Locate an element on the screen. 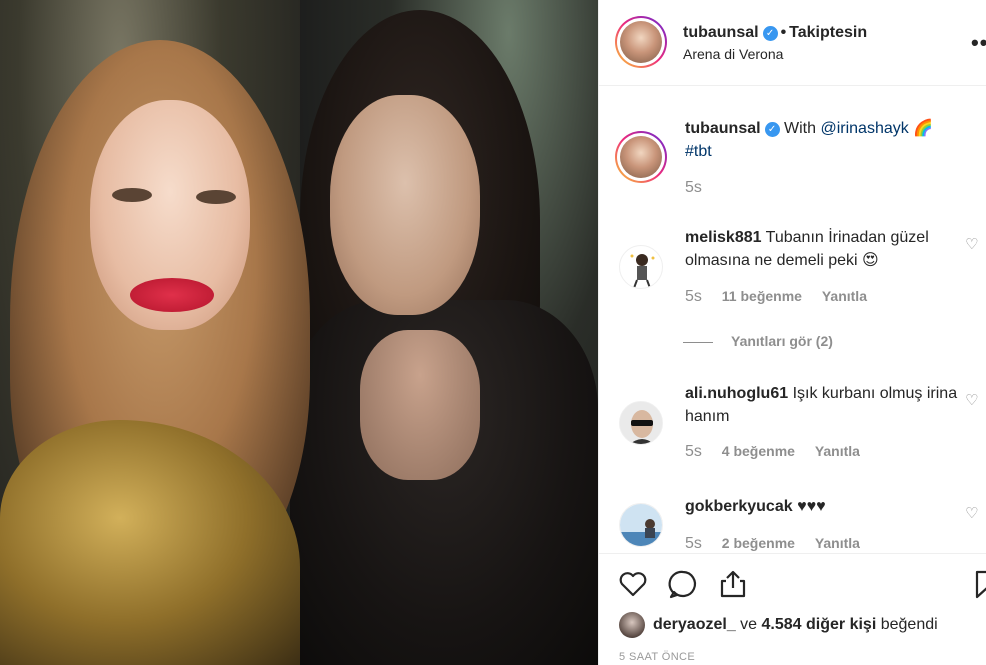 Image resolution: width=986 pixels, height=665 pixels. caption-hashtag: #tbt is located at coordinates (698, 151).